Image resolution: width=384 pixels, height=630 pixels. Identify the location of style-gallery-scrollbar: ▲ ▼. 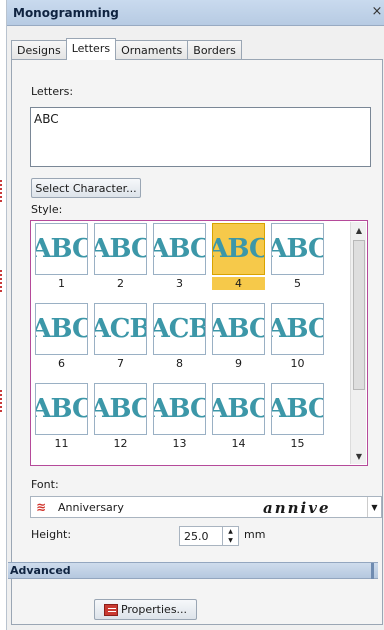
(358, 343).